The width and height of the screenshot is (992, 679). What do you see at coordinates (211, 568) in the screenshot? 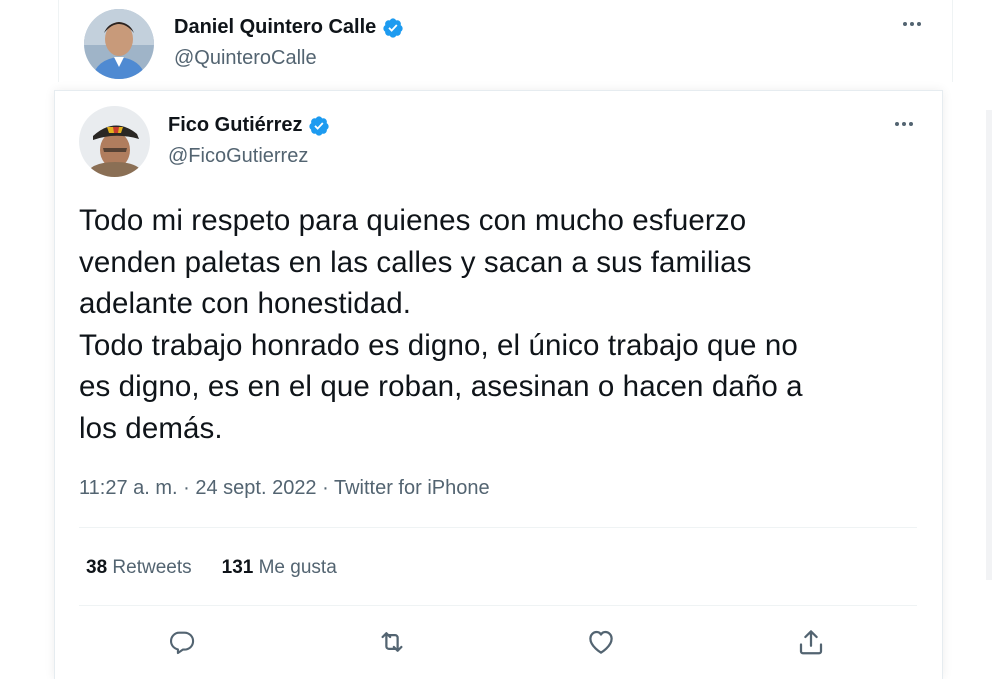
I see `tweet-stats: 38 Retweets 131 Me gusta` at bounding box center [211, 568].